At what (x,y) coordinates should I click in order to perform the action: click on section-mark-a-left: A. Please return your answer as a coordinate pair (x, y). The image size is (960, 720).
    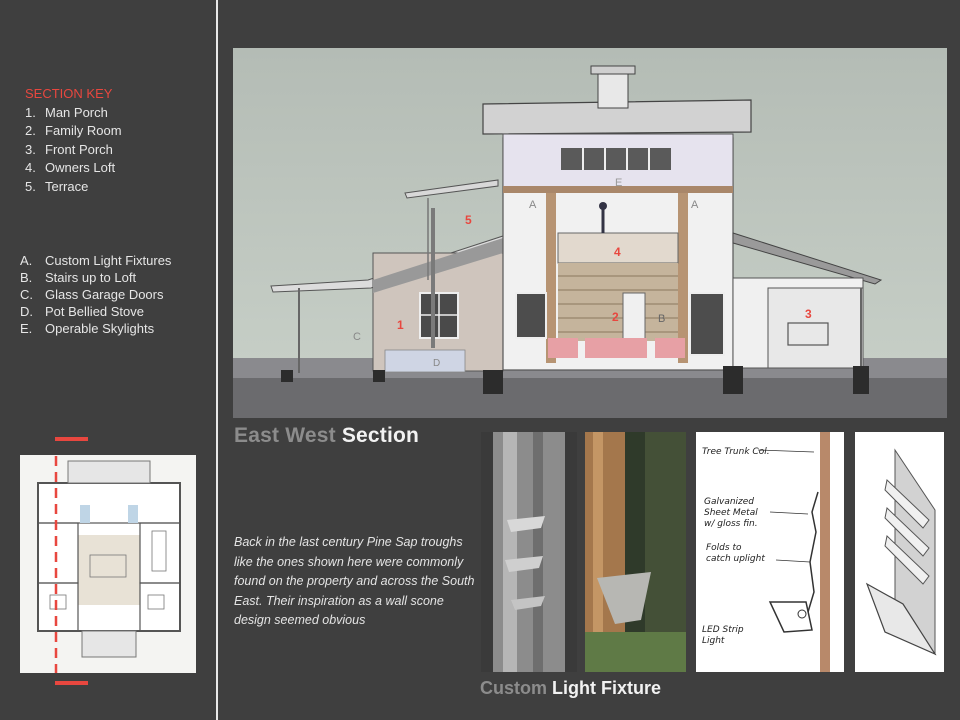
    Looking at the image, I should click on (533, 205).